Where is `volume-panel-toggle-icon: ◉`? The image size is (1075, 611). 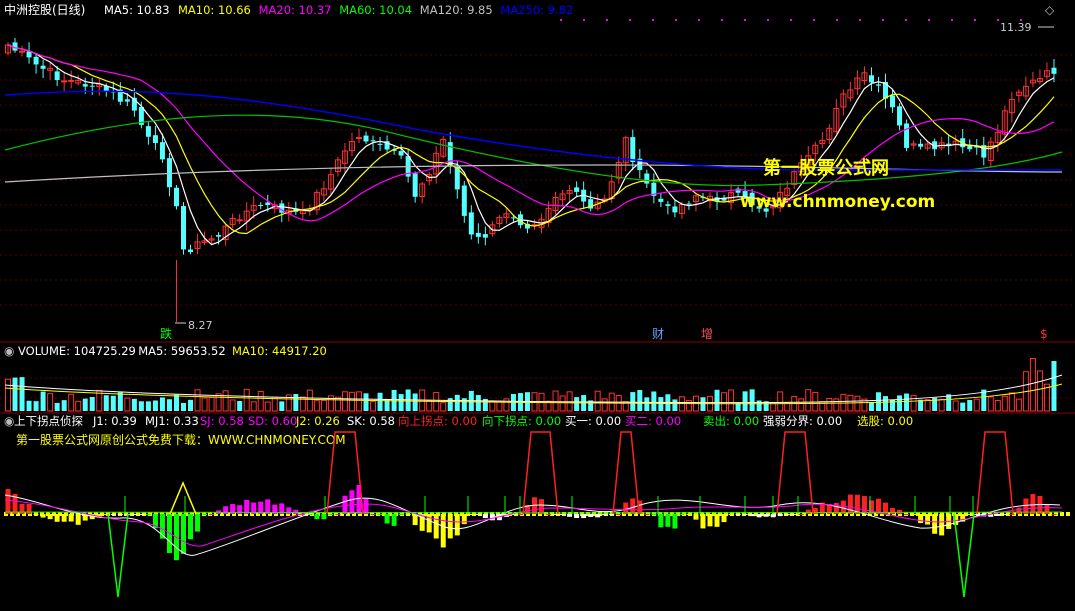 volume-panel-toggle-icon: ◉ is located at coordinates (9, 351).